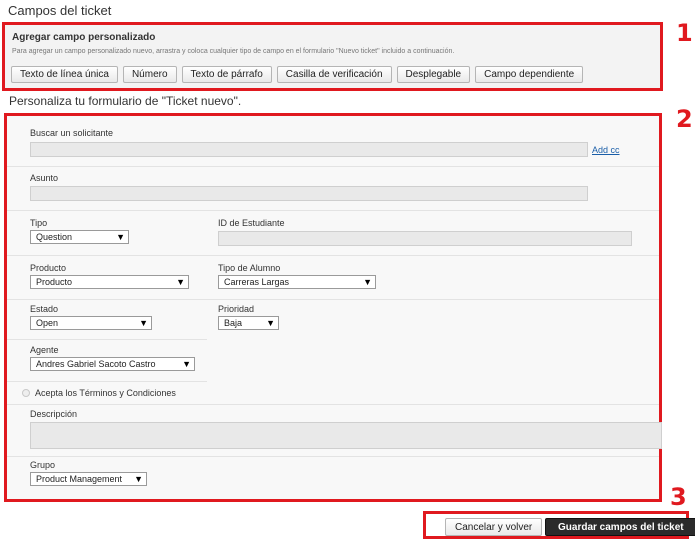  I want to click on number-button: Número, so click(149, 74).